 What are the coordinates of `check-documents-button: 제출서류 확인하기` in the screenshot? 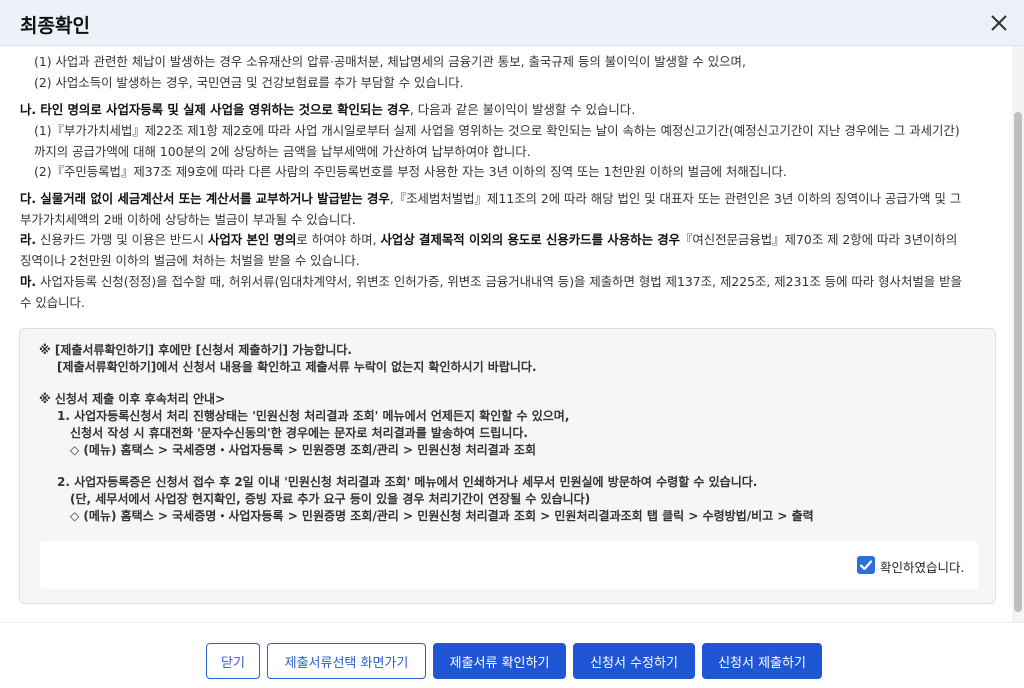 It's located at (499, 661).